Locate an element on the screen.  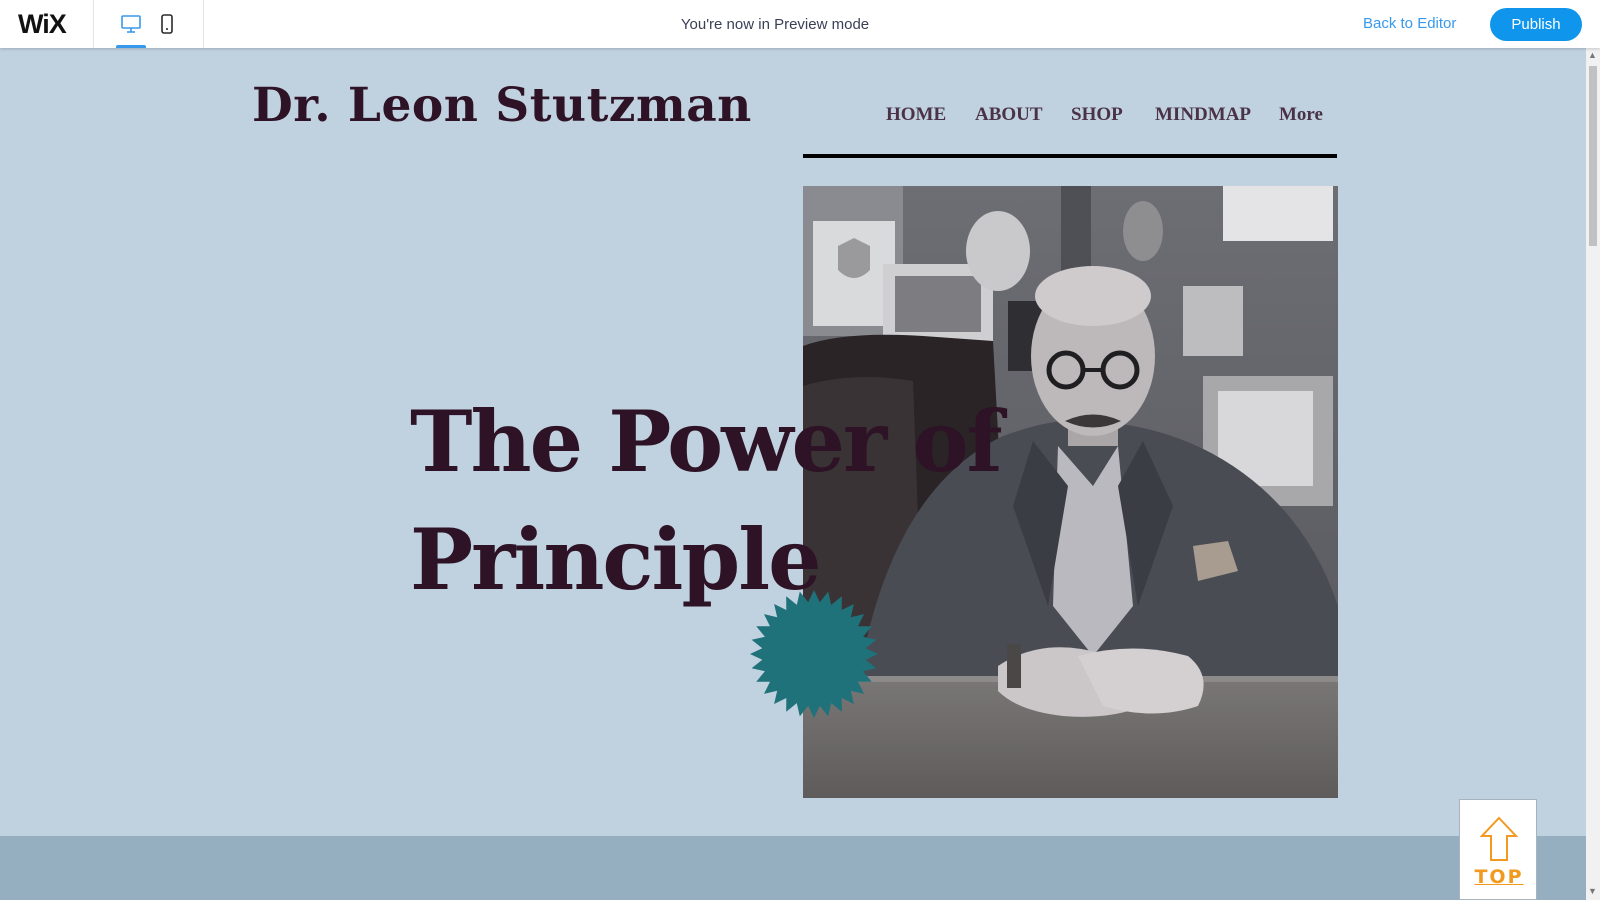
preview-mode-message: You're now in Preview mode is located at coordinates (775, 24).